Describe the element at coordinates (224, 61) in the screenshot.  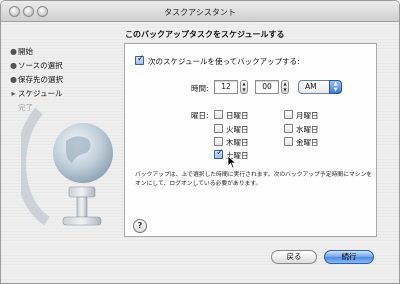
I see `schedule-enable-label: 次のスケジュールを使ってバックアップする:` at that location.